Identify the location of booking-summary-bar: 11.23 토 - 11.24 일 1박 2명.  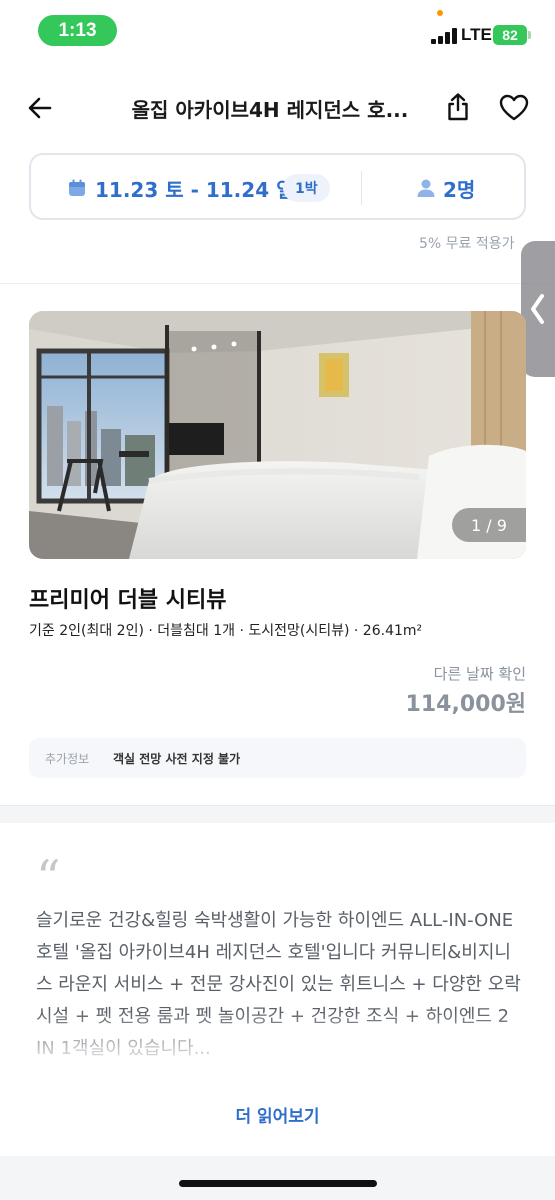
(277, 186).